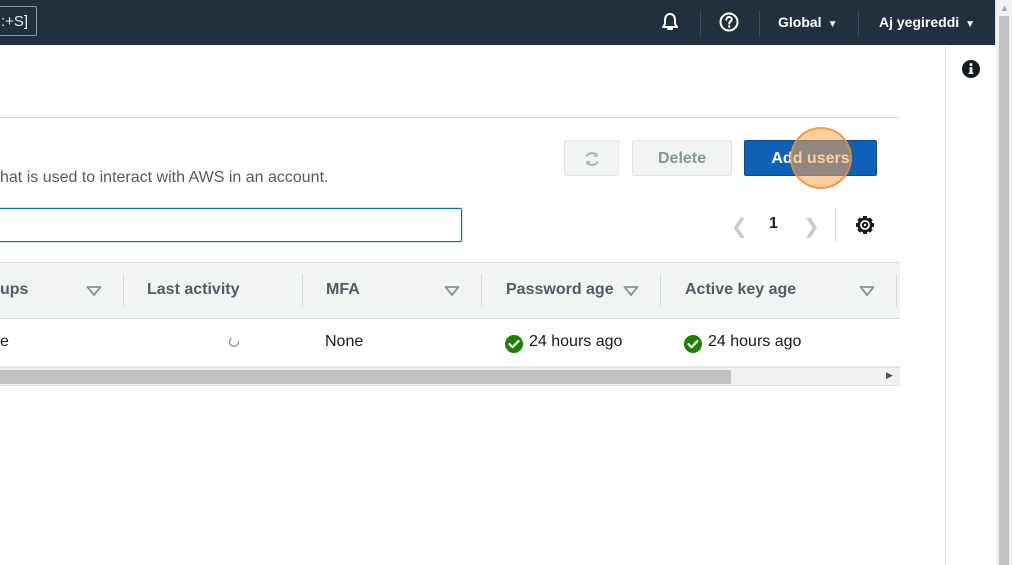 The image size is (1012, 565). What do you see at coordinates (800, 22) in the screenshot?
I see `region-label: Global` at bounding box center [800, 22].